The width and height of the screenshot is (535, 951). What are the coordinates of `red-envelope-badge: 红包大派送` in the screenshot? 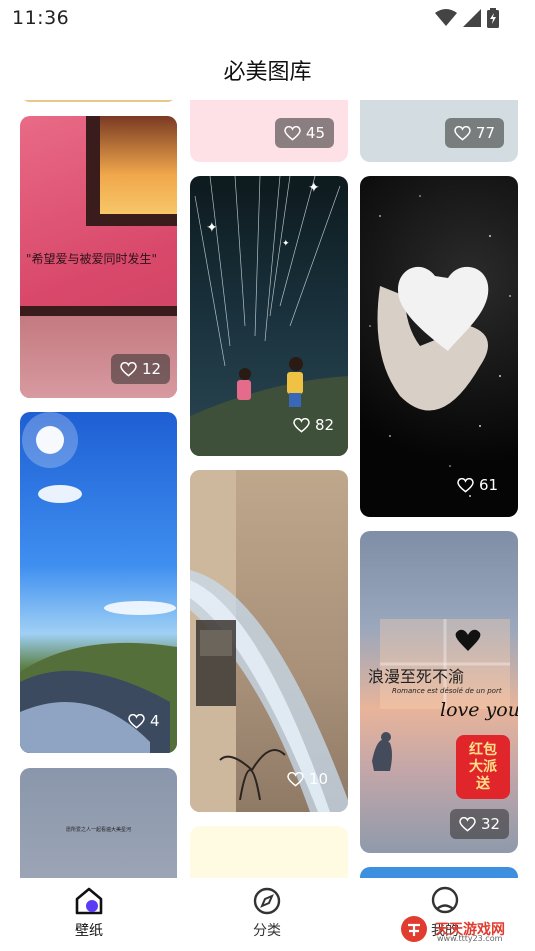 It's located at (483, 767).